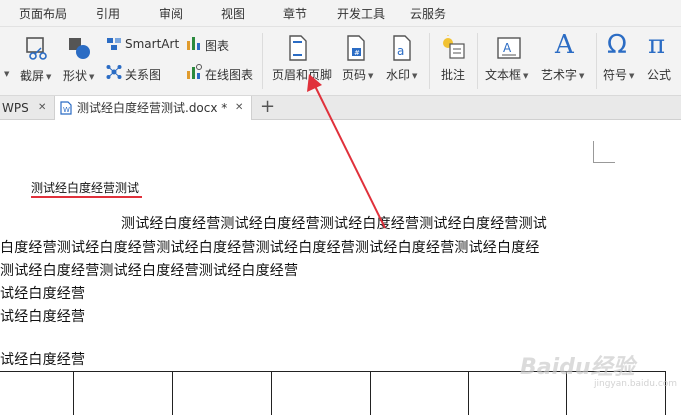 Image resolution: width=681 pixels, height=415 pixels. What do you see at coordinates (42, 293) in the screenshot?
I see `body-line-4: 试经白度经营` at bounding box center [42, 293].